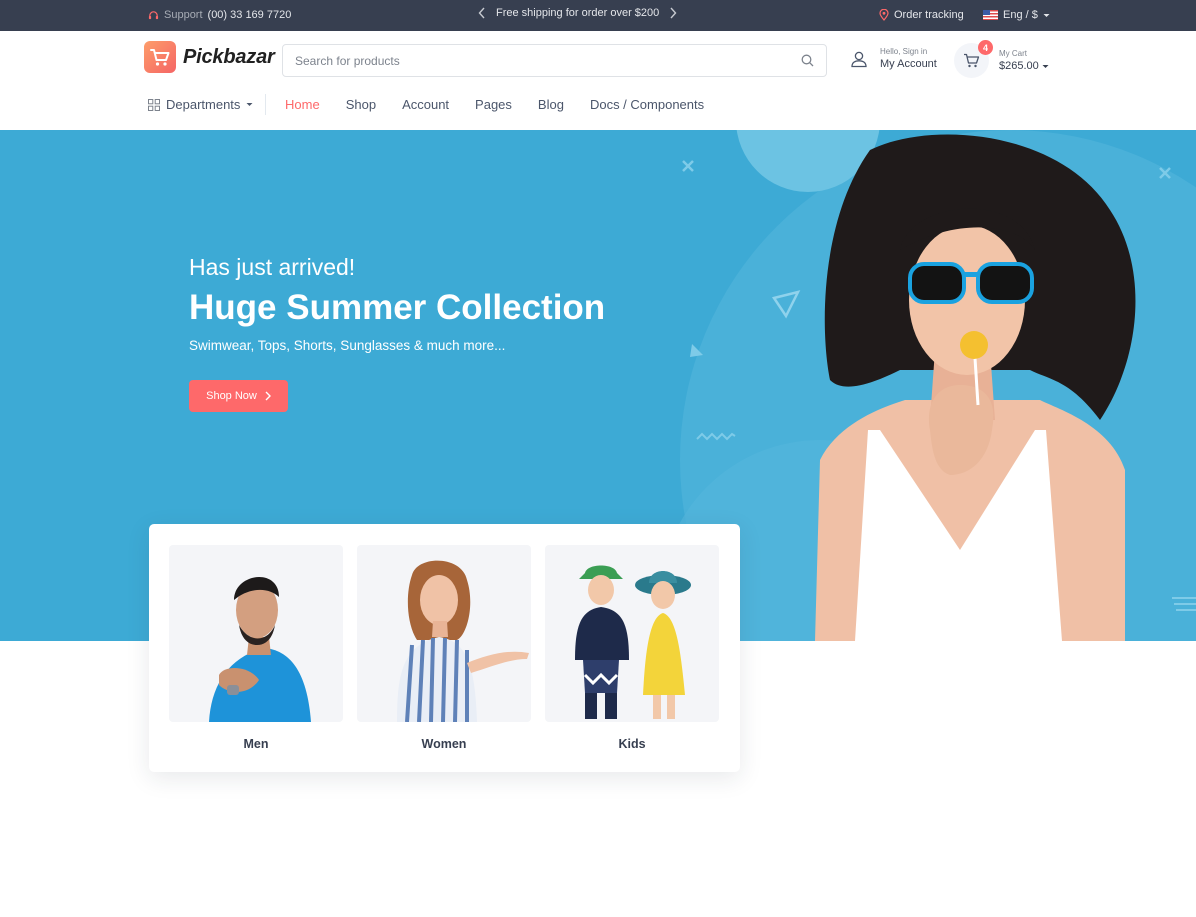 This screenshot has height=917, width=1196. What do you see at coordinates (425, 104) in the screenshot?
I see `nav-link-account: Account` at bounding box center [425, 104].